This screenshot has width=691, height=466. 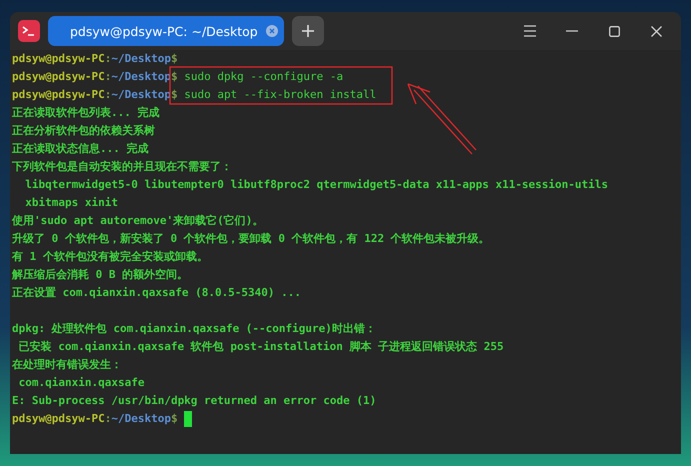 I want to click on output-line: 正在读取软件包列表... 完成, so click(x=86, y=113).